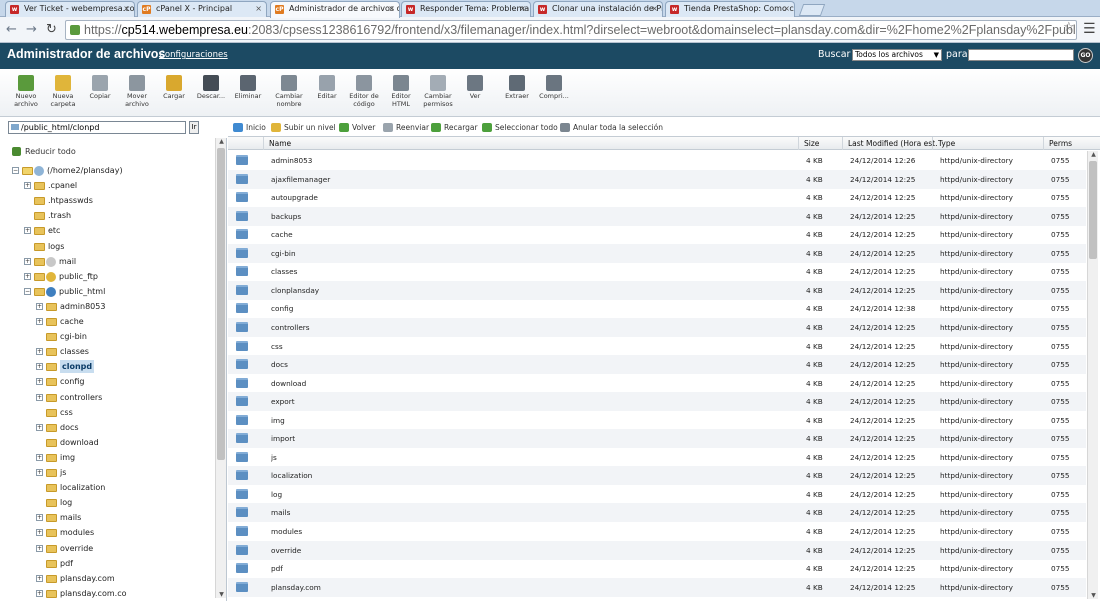  Describe the element at coordinates (1089, 29) in the screenshot. I see `browser-menu-icon: ☰` at that location.